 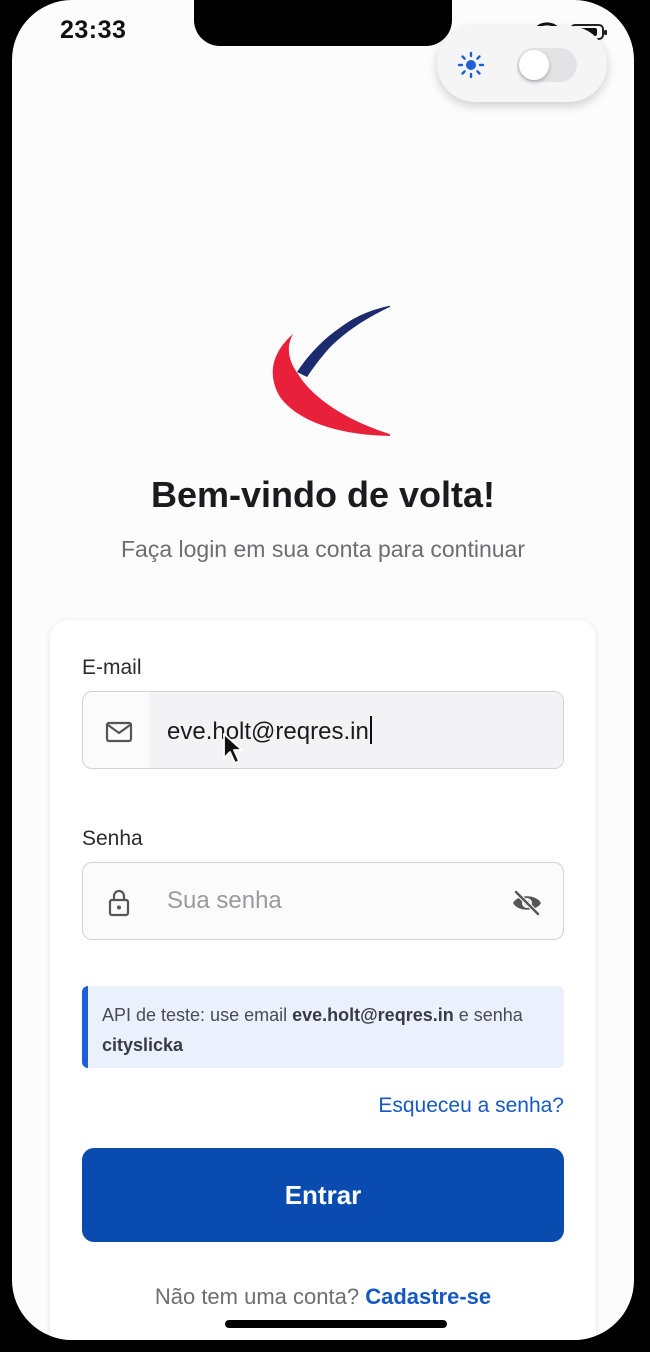 What do you see at coordinates (119, 732) in the screenshot?
I see `mail-icon` at bounding box center [119, 732].